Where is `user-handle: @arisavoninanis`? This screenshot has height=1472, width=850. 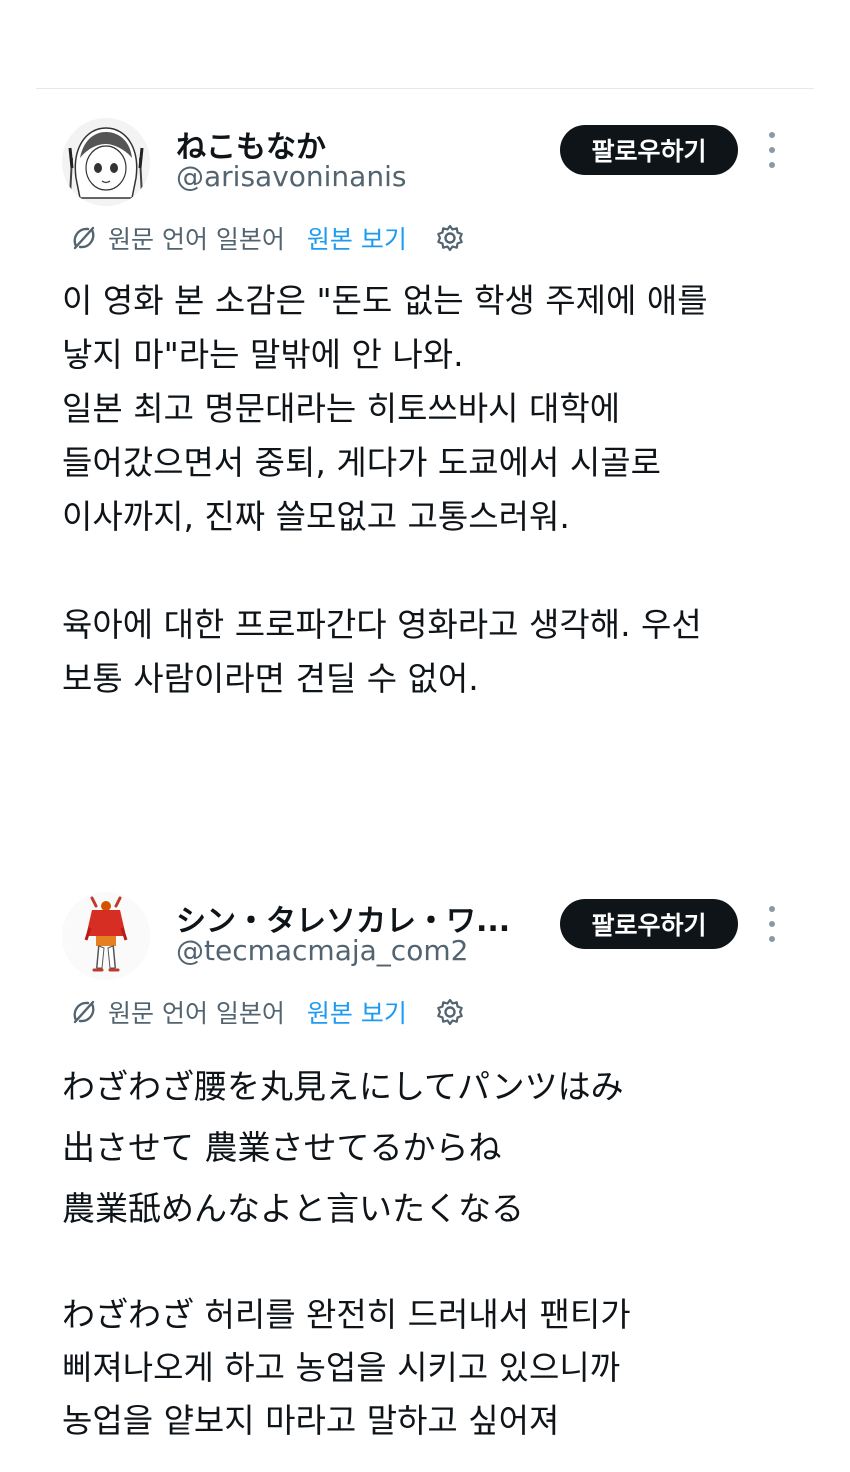
user-handle: @arisavoninanis is located at coordinates (291, 176).